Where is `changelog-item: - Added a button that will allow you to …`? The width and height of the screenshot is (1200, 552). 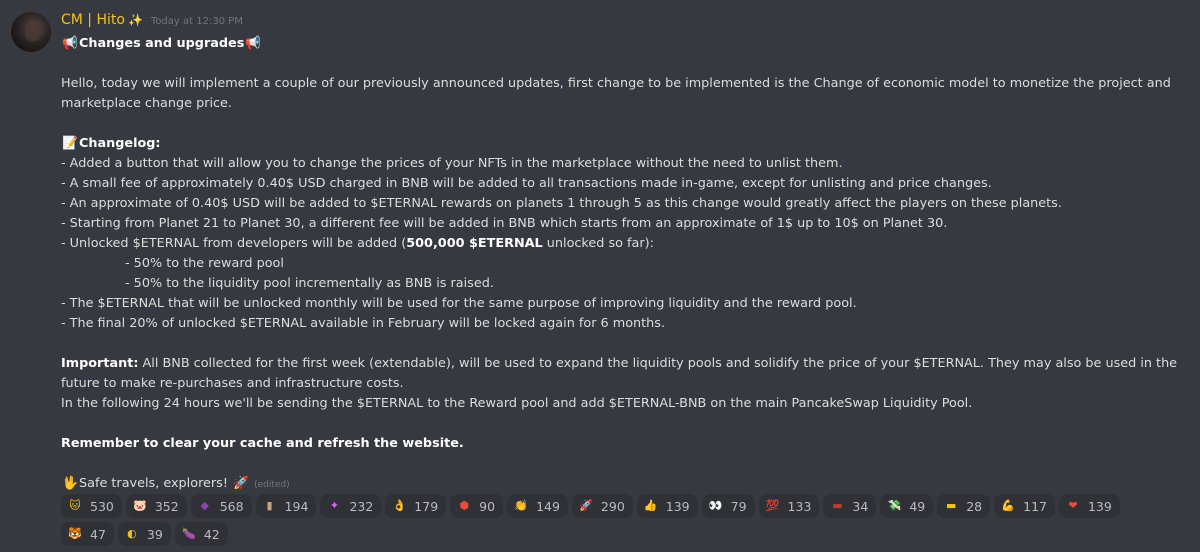
changelog-item: - Added a button that will allow you to … is located at coordinates (452, 163).